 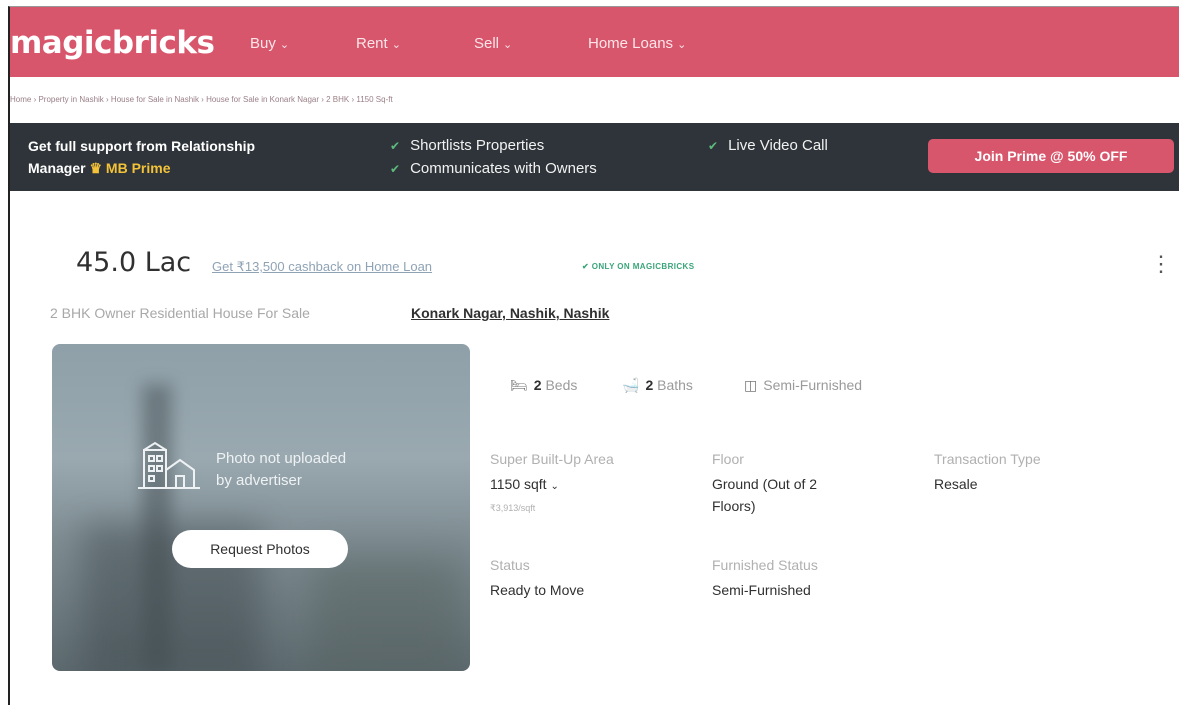 I want to click on bath-icon: 🛁, so click(x=631, y=385).